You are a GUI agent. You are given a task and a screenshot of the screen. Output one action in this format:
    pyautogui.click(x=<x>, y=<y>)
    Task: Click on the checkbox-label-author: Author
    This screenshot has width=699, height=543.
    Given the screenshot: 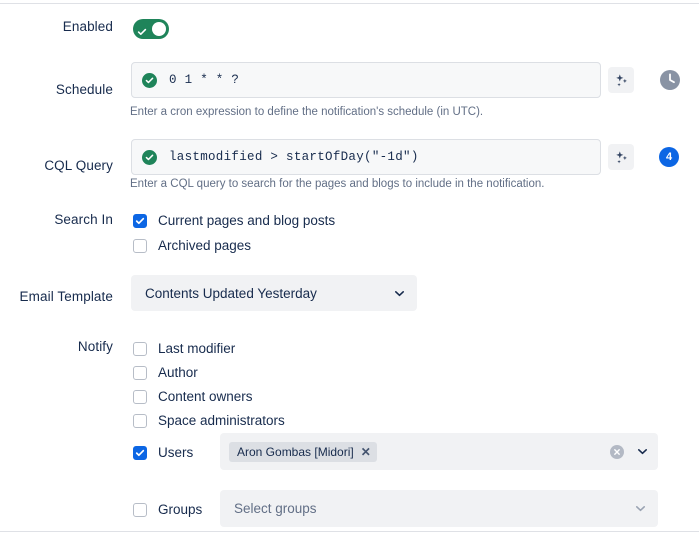 What is the action you would take?
    pyautogui.click(x=178, y=372)
    